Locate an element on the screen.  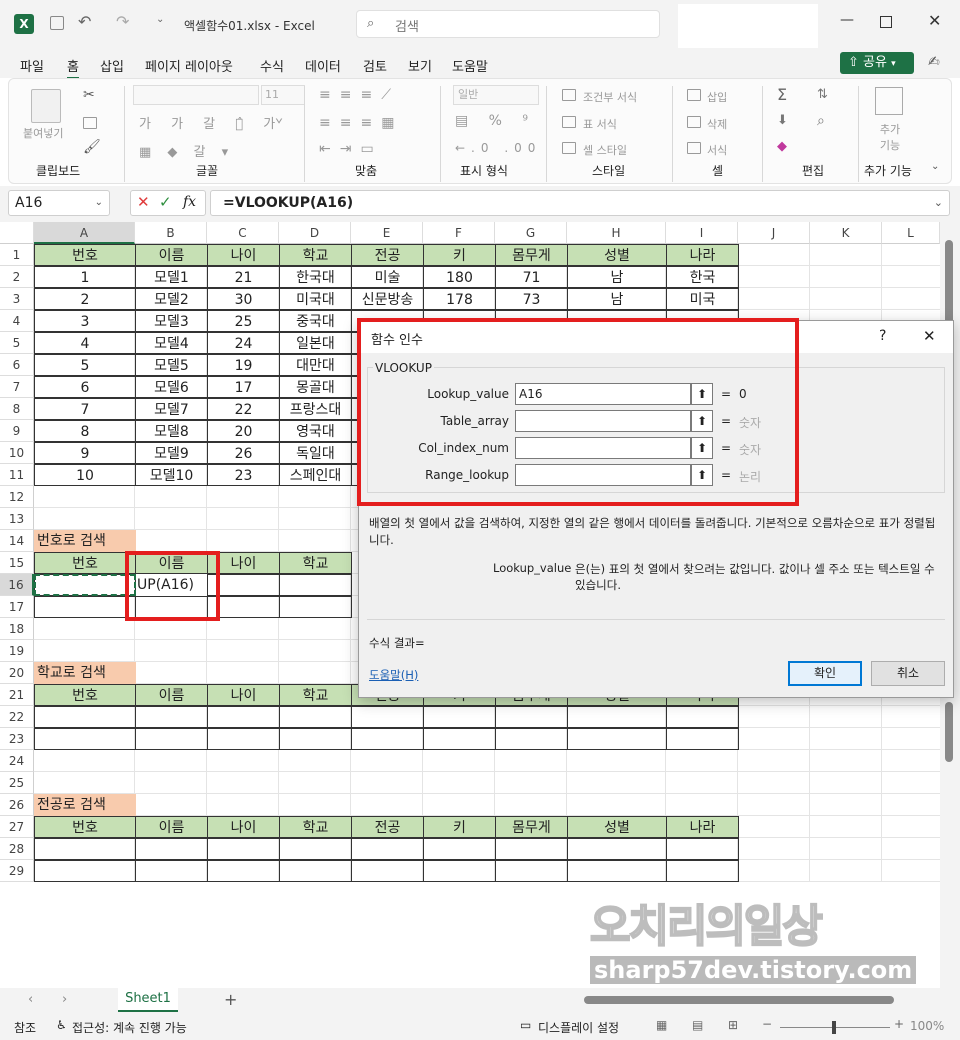
tab-data: 데이터 is located at coordinates (323, 65).